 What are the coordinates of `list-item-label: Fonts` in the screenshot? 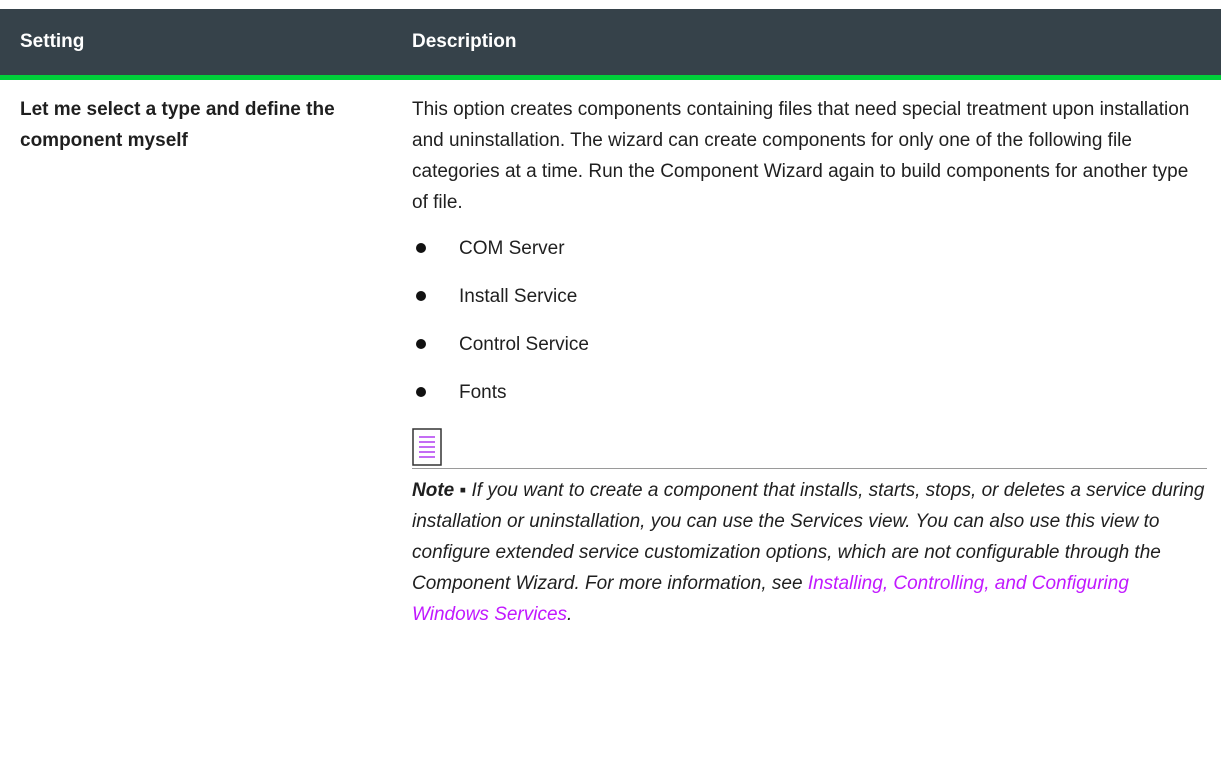 It's located at (483, 392).